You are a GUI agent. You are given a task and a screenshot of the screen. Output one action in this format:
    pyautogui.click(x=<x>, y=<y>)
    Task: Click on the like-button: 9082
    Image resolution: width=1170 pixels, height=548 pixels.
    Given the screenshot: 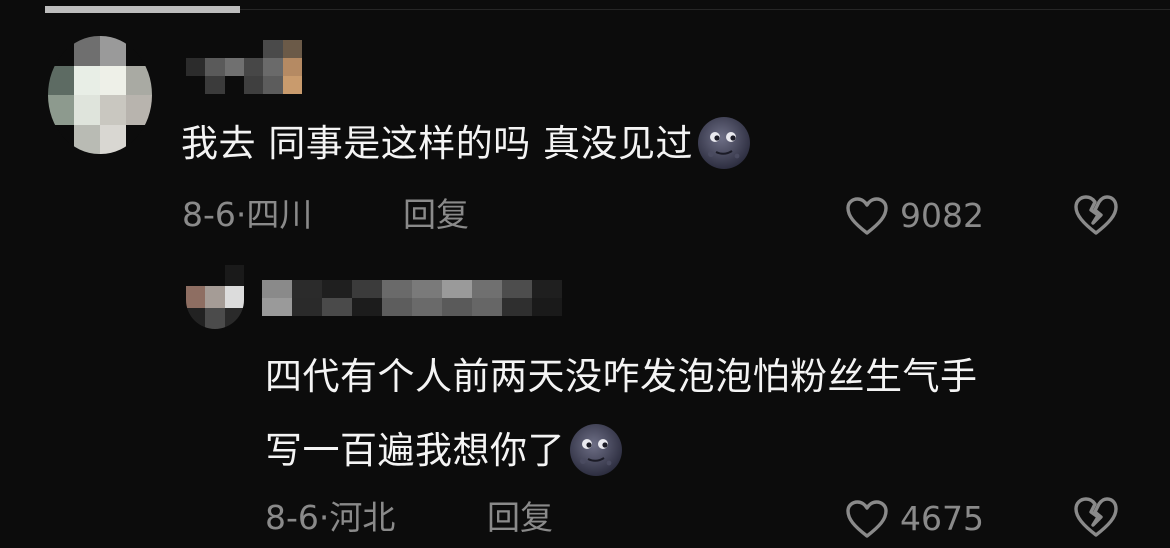 What is the action you would take?
    pyautogui.click(x=914, y=216)
    